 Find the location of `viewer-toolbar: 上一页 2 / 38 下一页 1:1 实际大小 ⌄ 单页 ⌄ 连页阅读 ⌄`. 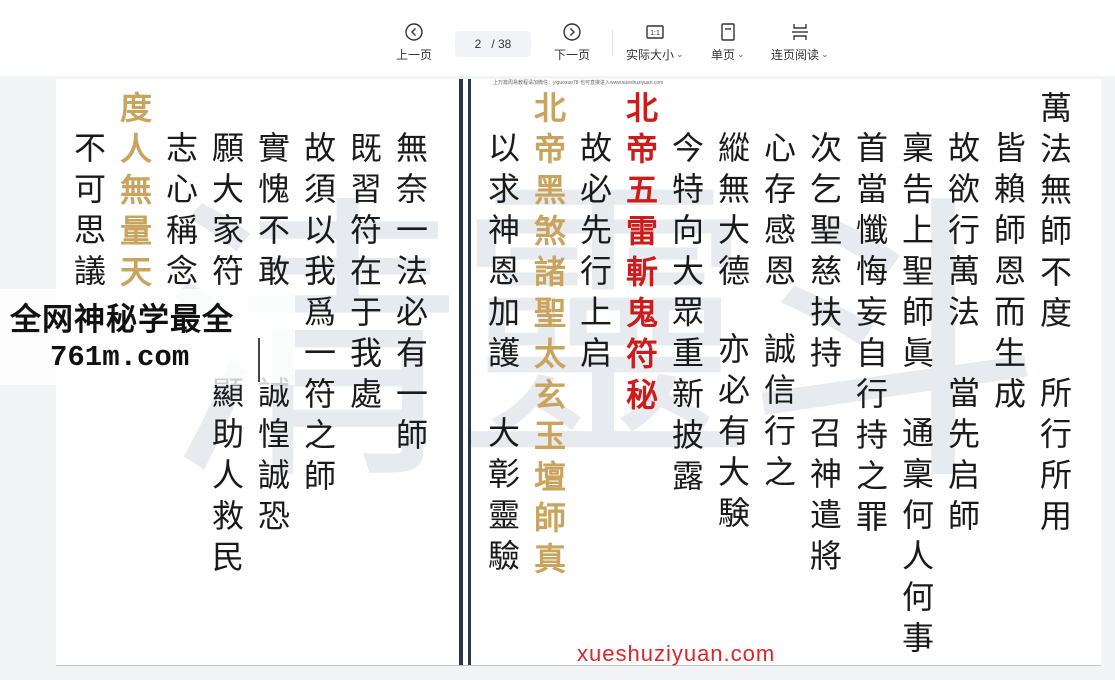

viewer-toolbar: 上一页 2 / 38 下一页 1:1 实际大小 ⌄ 单页 ⌄ 连页阅读 ⌄ is located at coordinates (557, 38).